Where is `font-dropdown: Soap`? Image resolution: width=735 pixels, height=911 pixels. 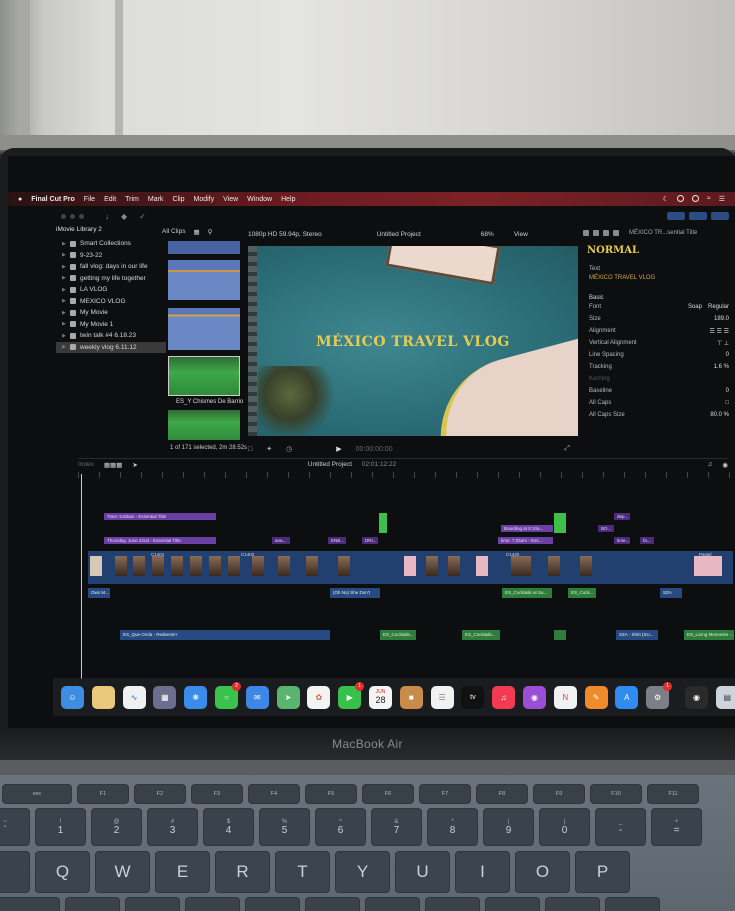 font-dropdown: Soap is located at coordinates (698, 307).